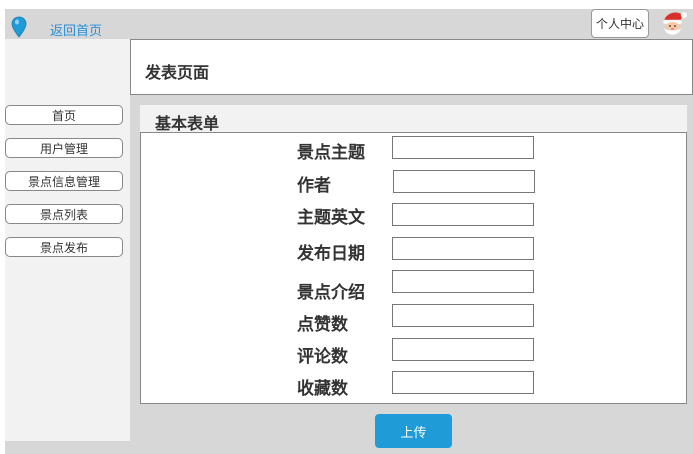 This screenshot has width=693, height=454. Describe the element at coordinates (322, 325) in the screenshot. I see `field-label-likes: 点赞数` at that location.